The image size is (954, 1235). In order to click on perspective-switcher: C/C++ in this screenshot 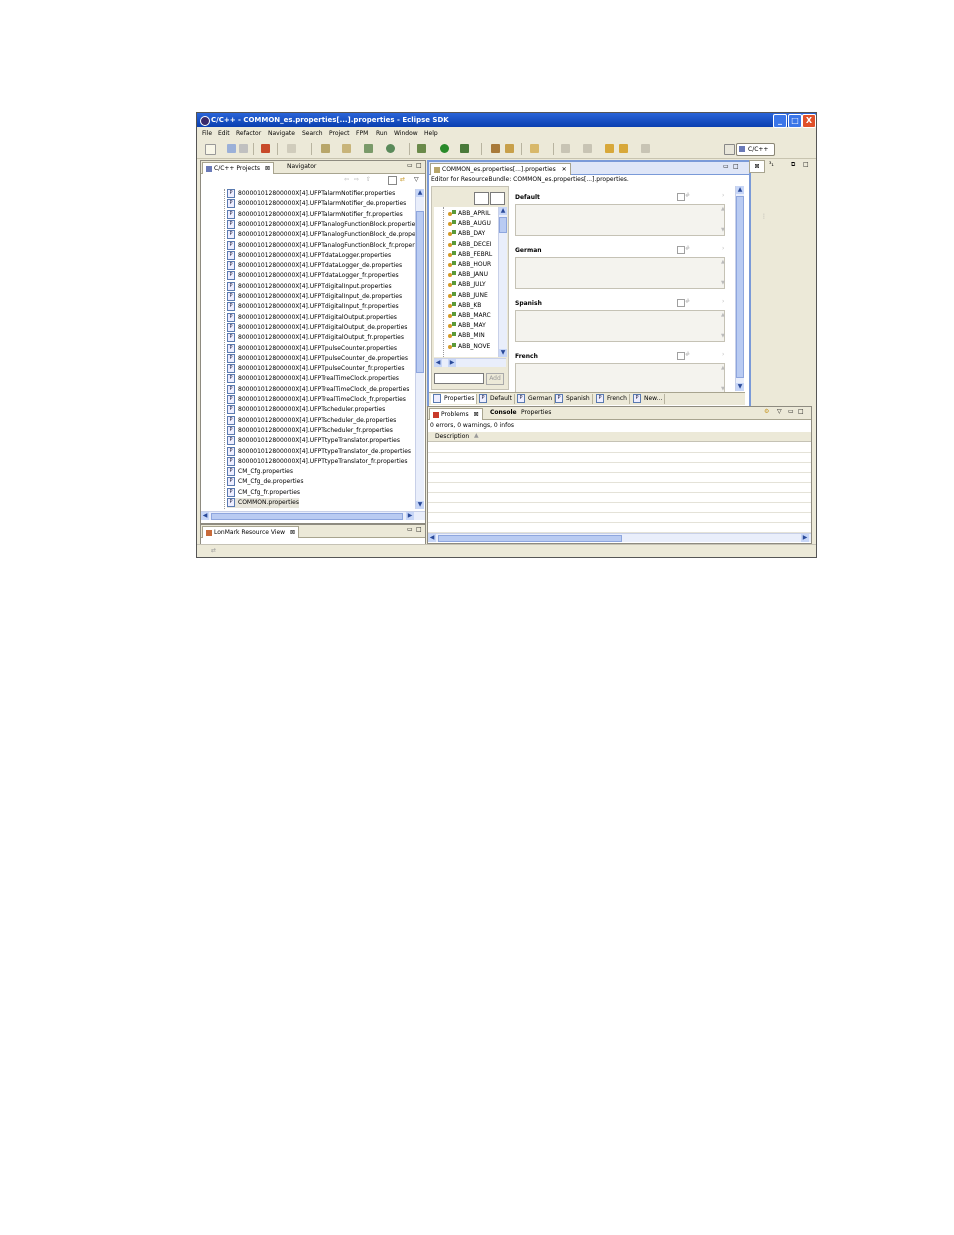, I will do `click(755, 149)`.